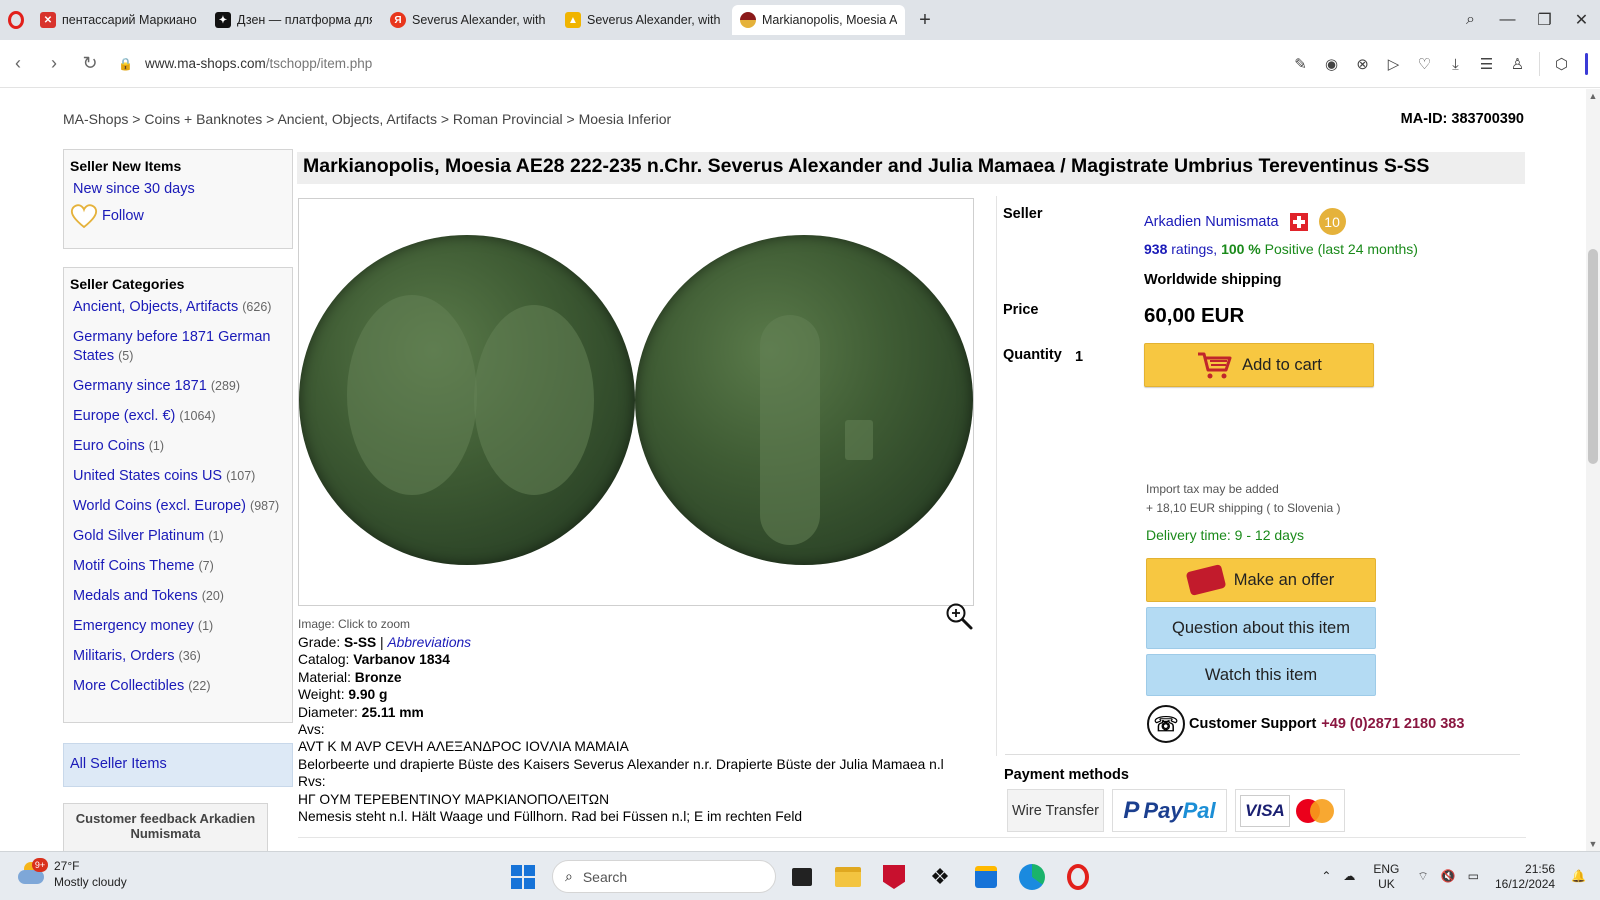 The height and width of the screenshot is (900, 1600). Describe the element at coordinates (621, 712) in the screenshot. I see `diameter-row: Diameter: 25.11 mm` at that location.